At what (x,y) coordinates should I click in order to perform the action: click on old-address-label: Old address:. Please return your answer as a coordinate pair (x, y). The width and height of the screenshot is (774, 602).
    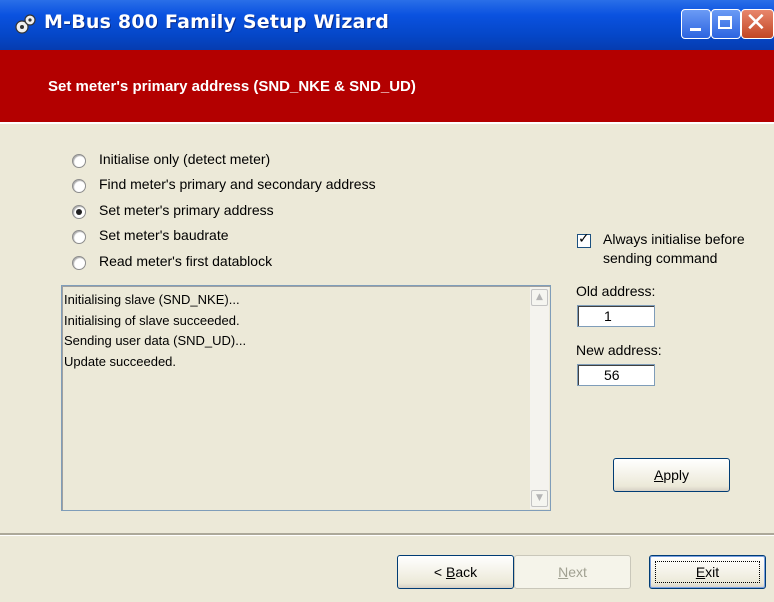
    Looking at the image, I should click on (616, 291).